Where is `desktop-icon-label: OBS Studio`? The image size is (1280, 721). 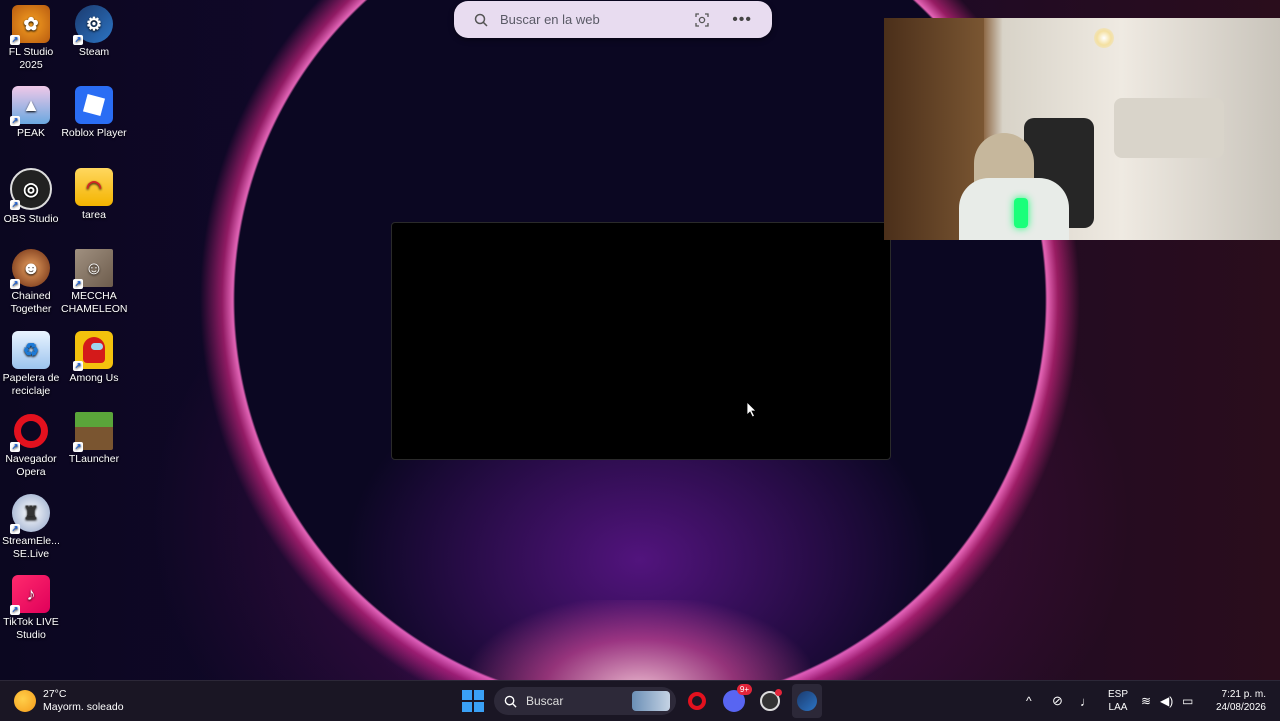
desktop-icon-label: OBS Studio is located at coordinates (31, 219).